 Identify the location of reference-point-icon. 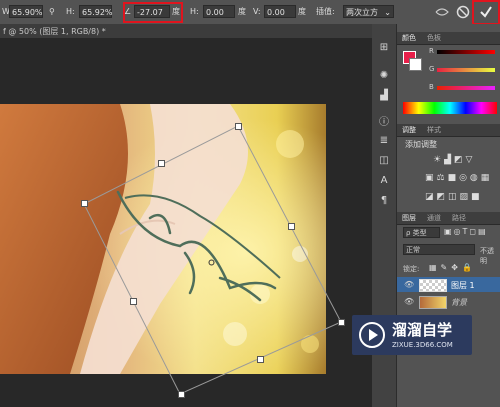
(211, 262).